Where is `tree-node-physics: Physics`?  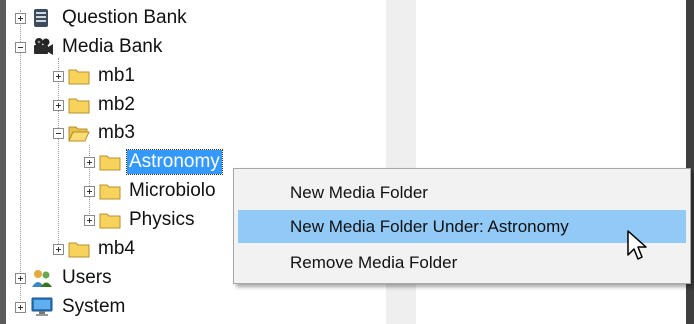
tree-node-physics: Physics is located at coordinates (140, 220).